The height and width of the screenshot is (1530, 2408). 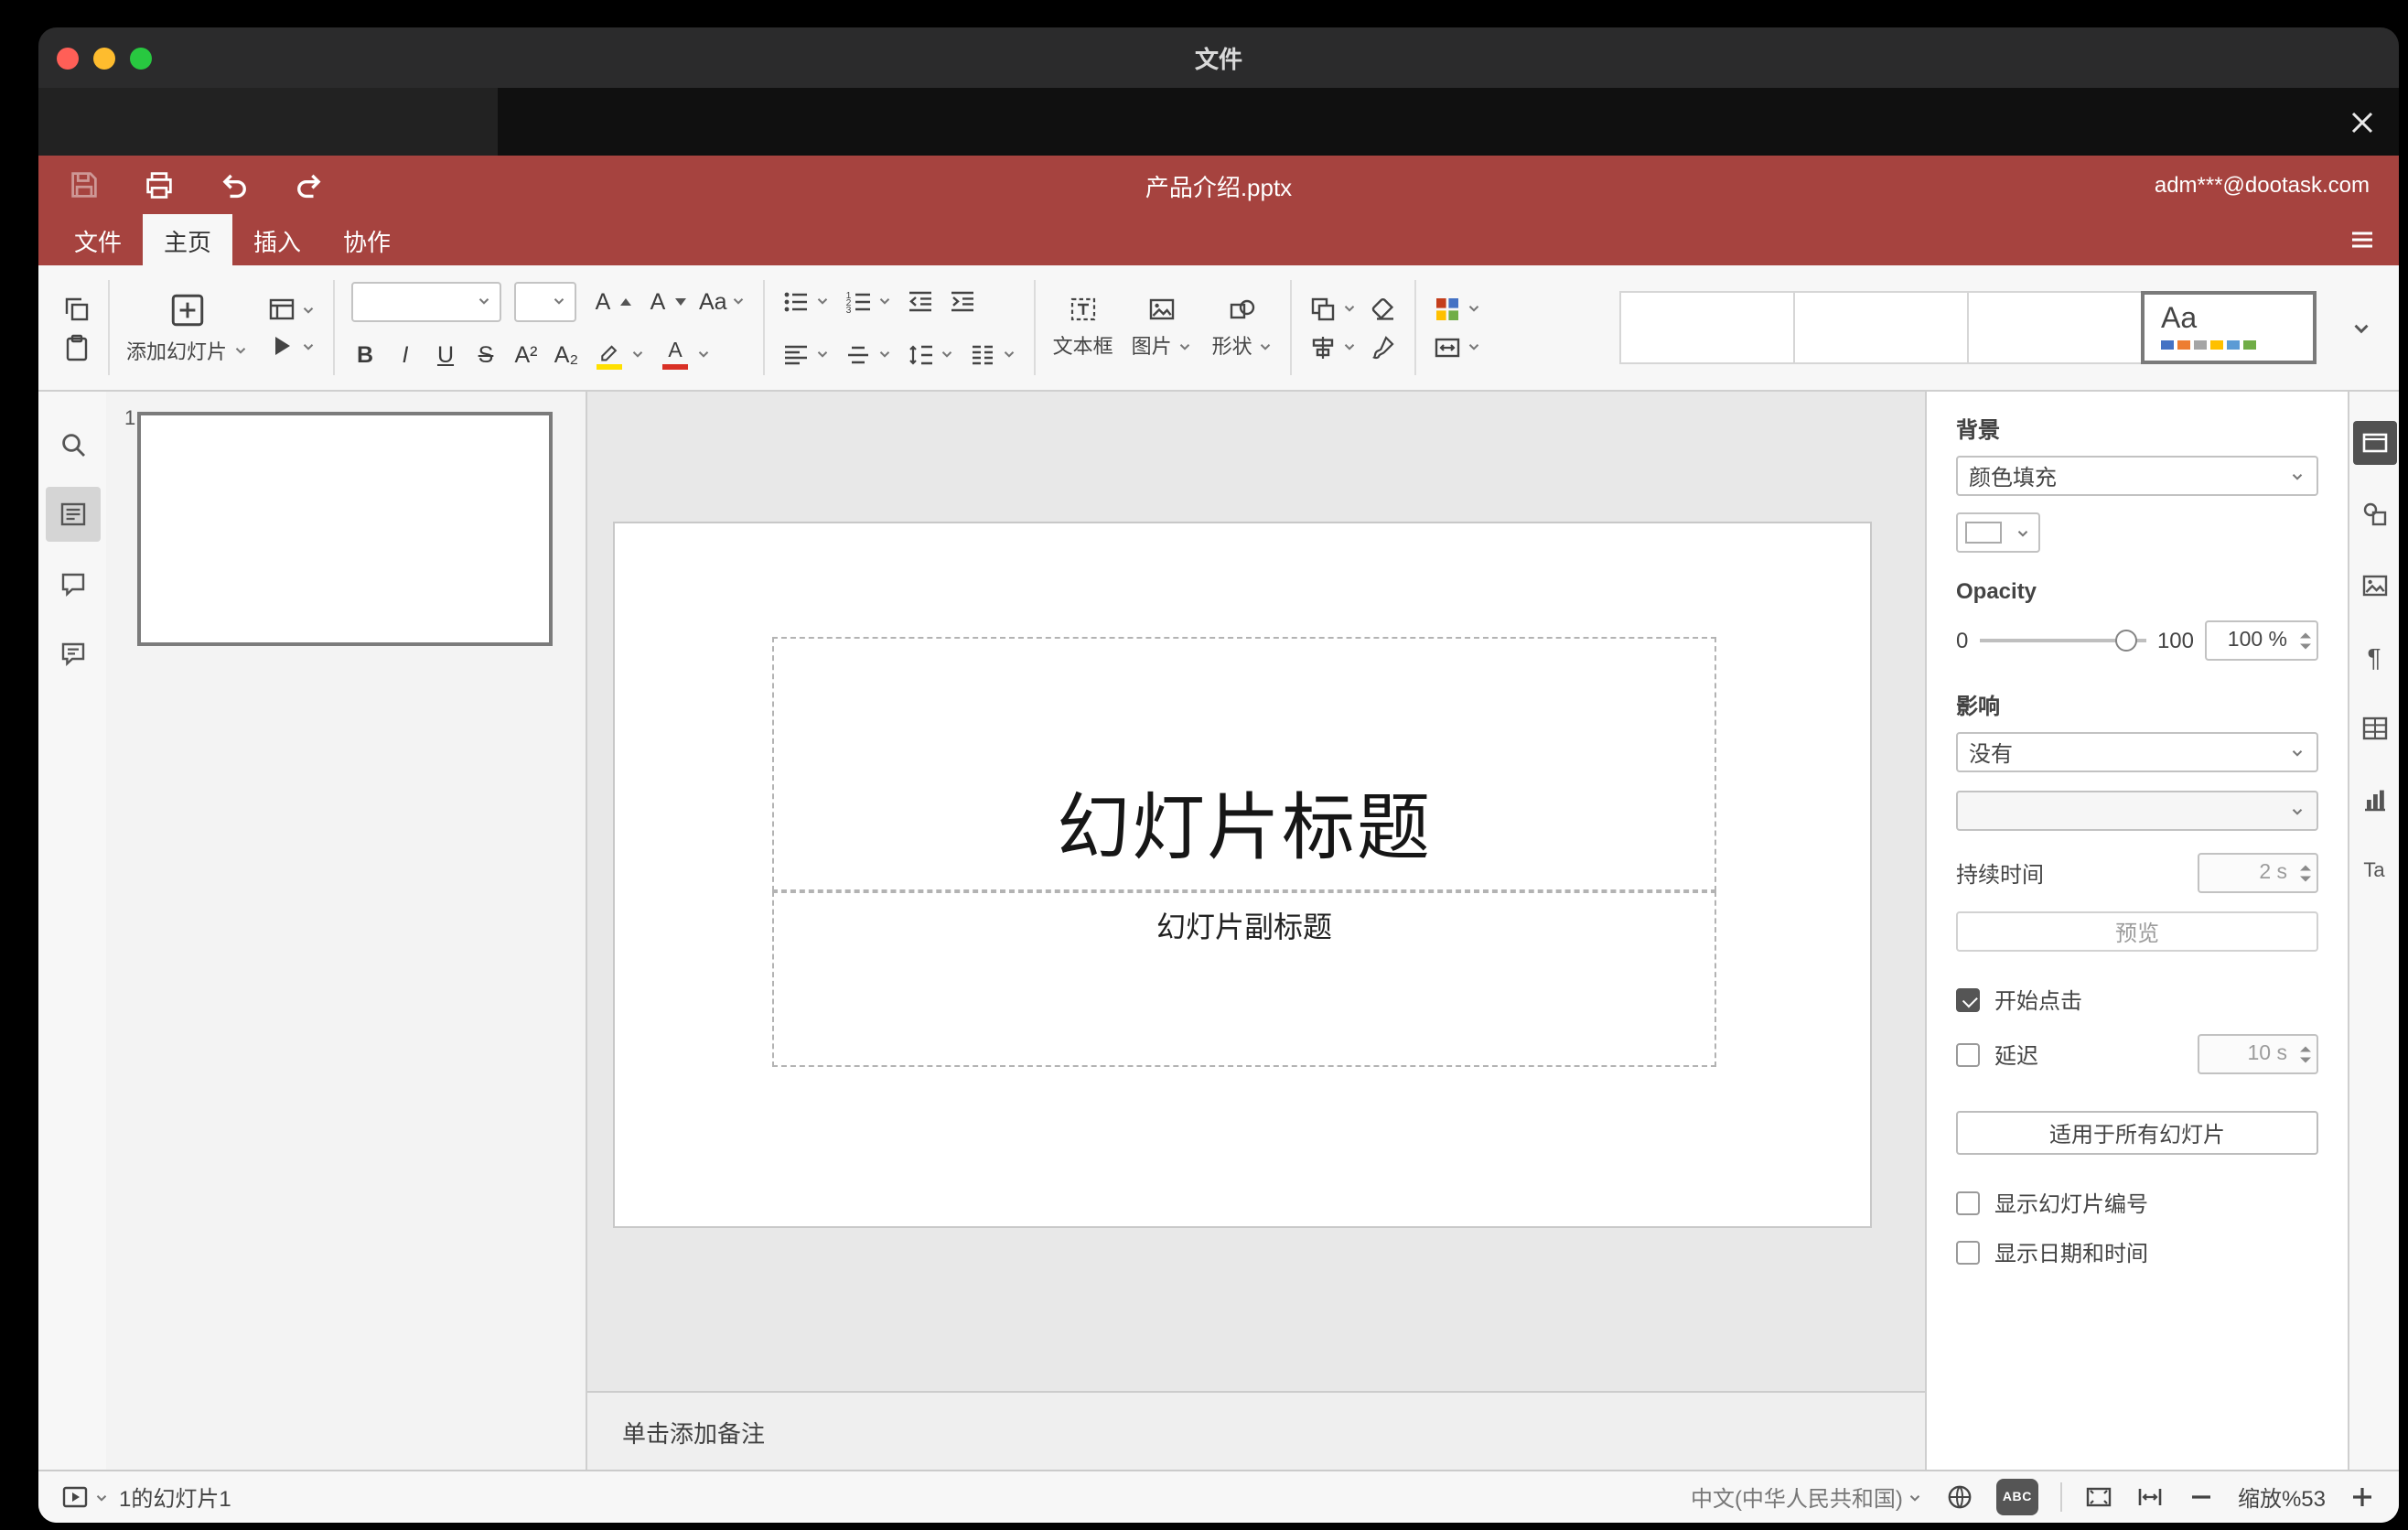 What do you see at coordinates (2261, 640) in the screenshot?
I see `opacity-spinner: 100 %` at bounding box center [2261, 640].